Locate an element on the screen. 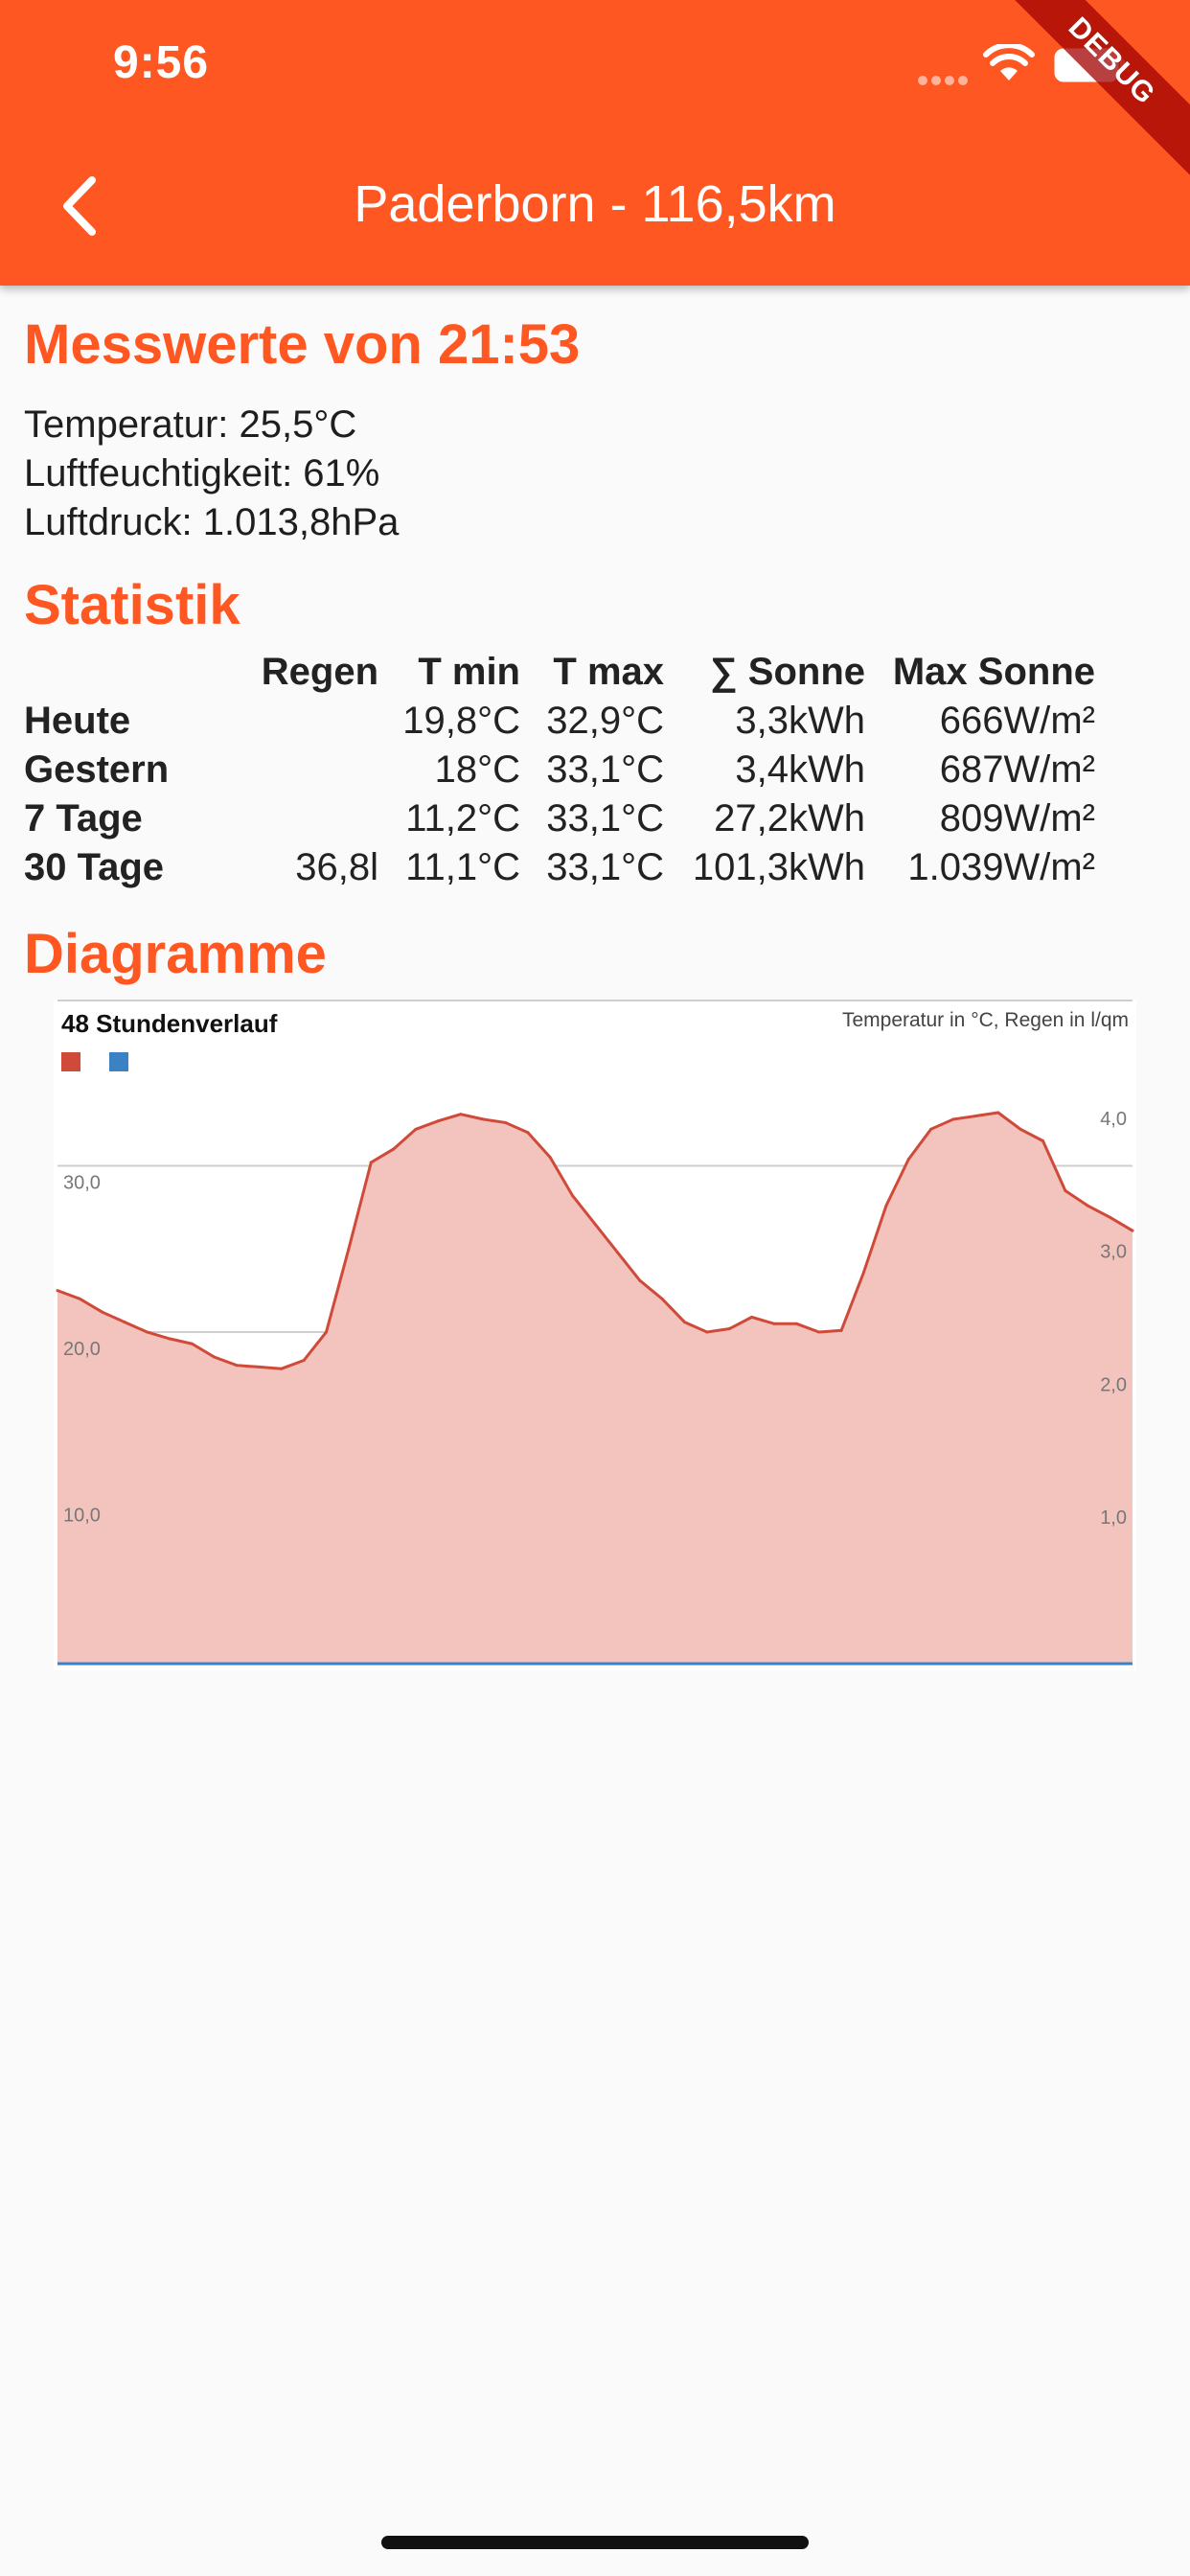 The image size is (1190, 2576). y-left-tick-label: 30,0 is located at coordinates (82, 1183).